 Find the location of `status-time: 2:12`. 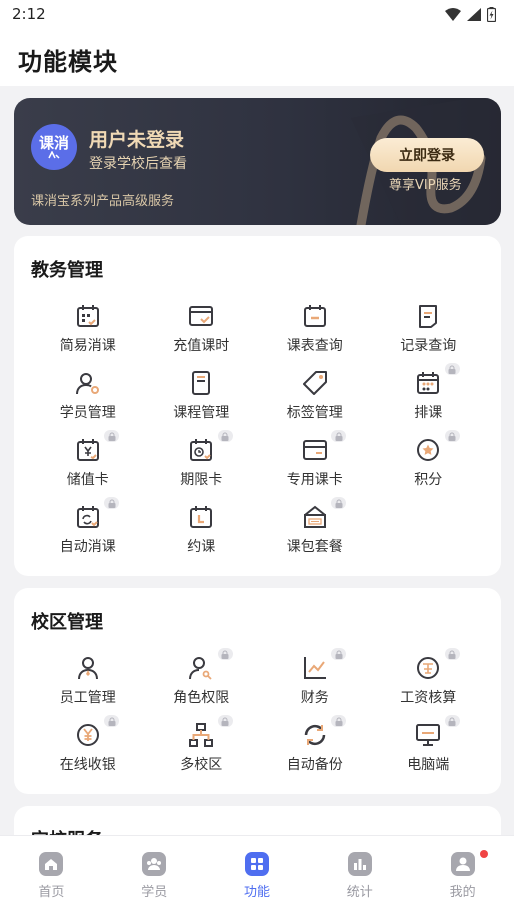

status-time: 2:12 is located at coordinates (29, 14).